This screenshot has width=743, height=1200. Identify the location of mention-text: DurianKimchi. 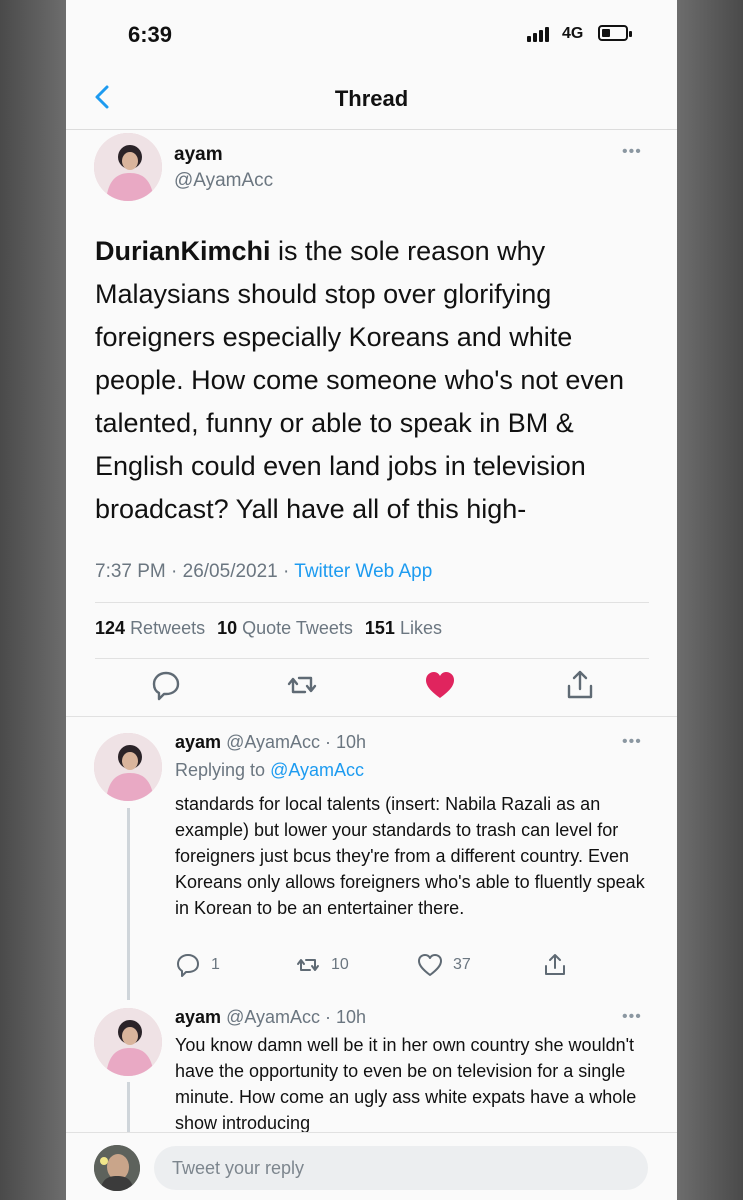
(183, 251).